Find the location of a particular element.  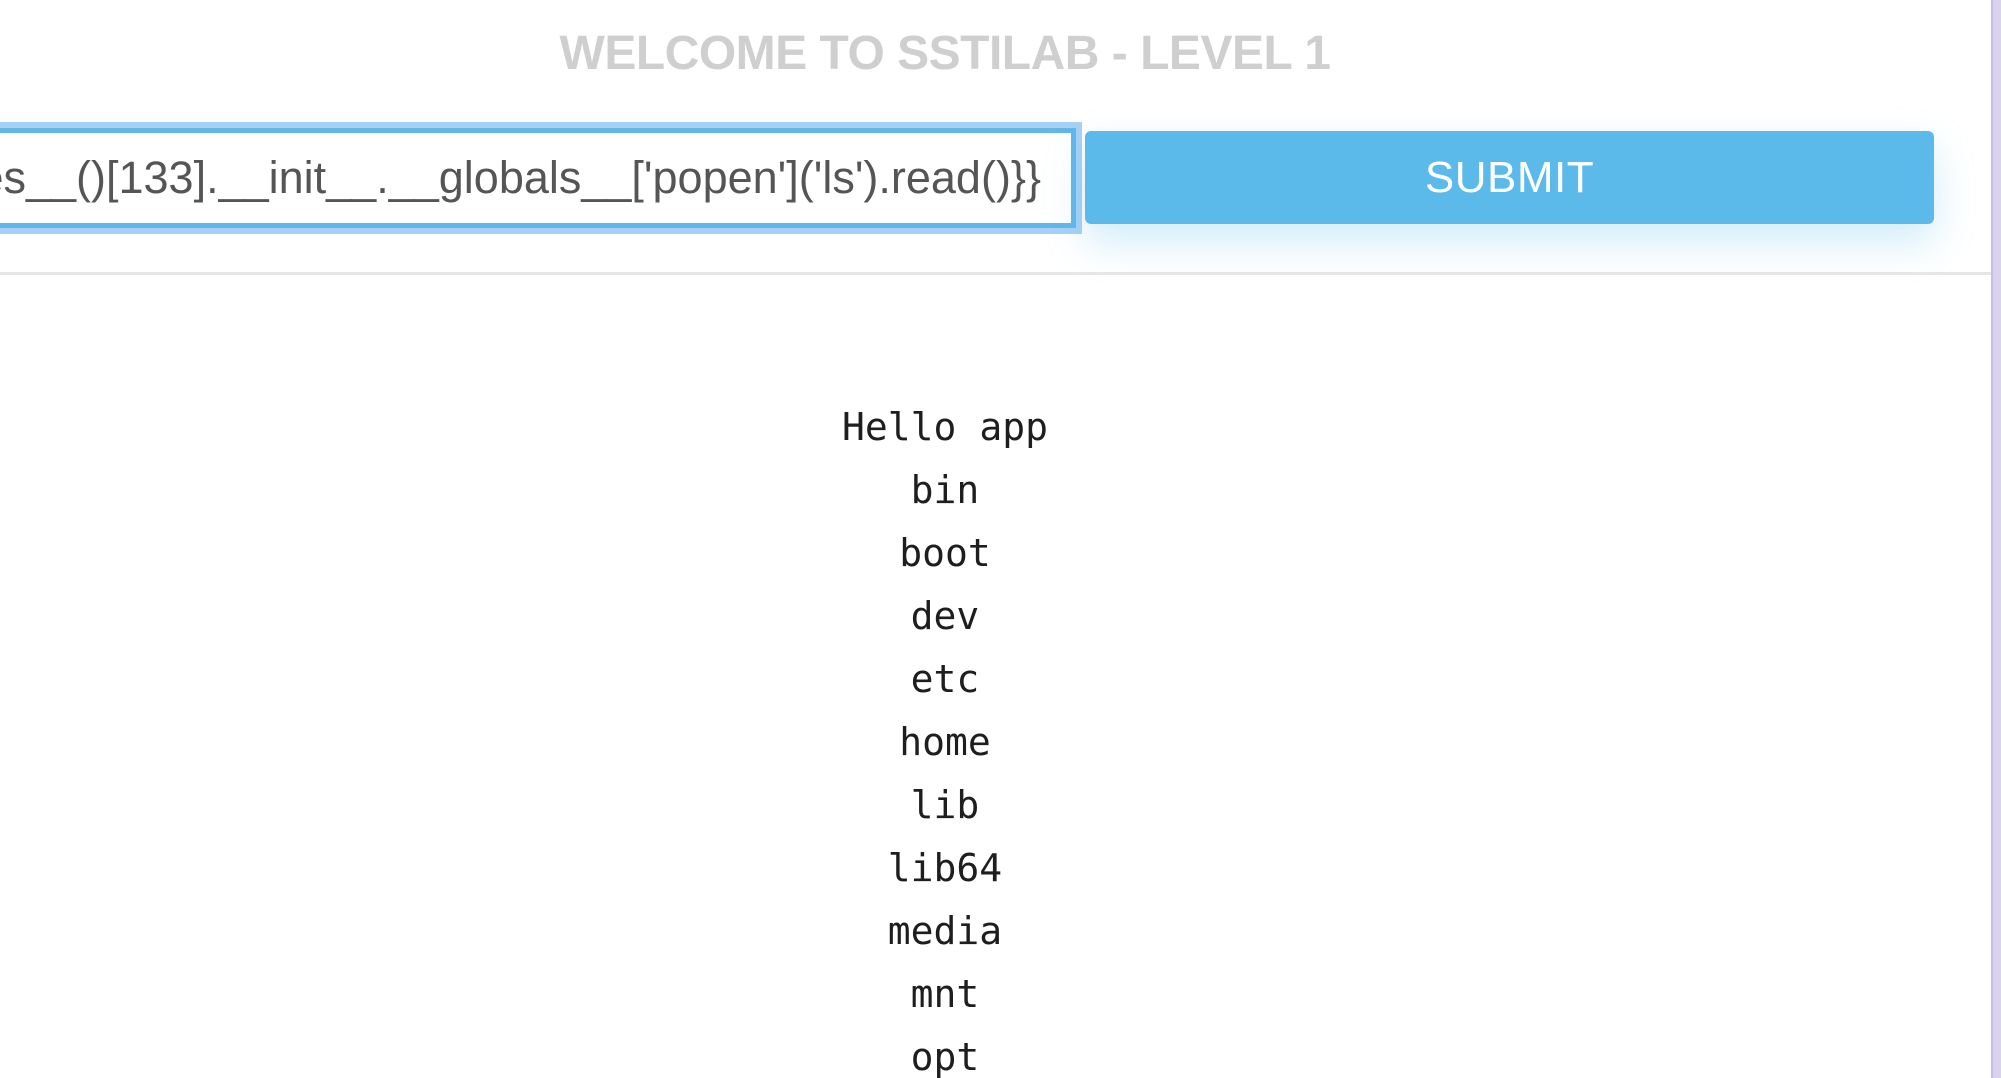

output-line: media is located at coordinates (945, 931).